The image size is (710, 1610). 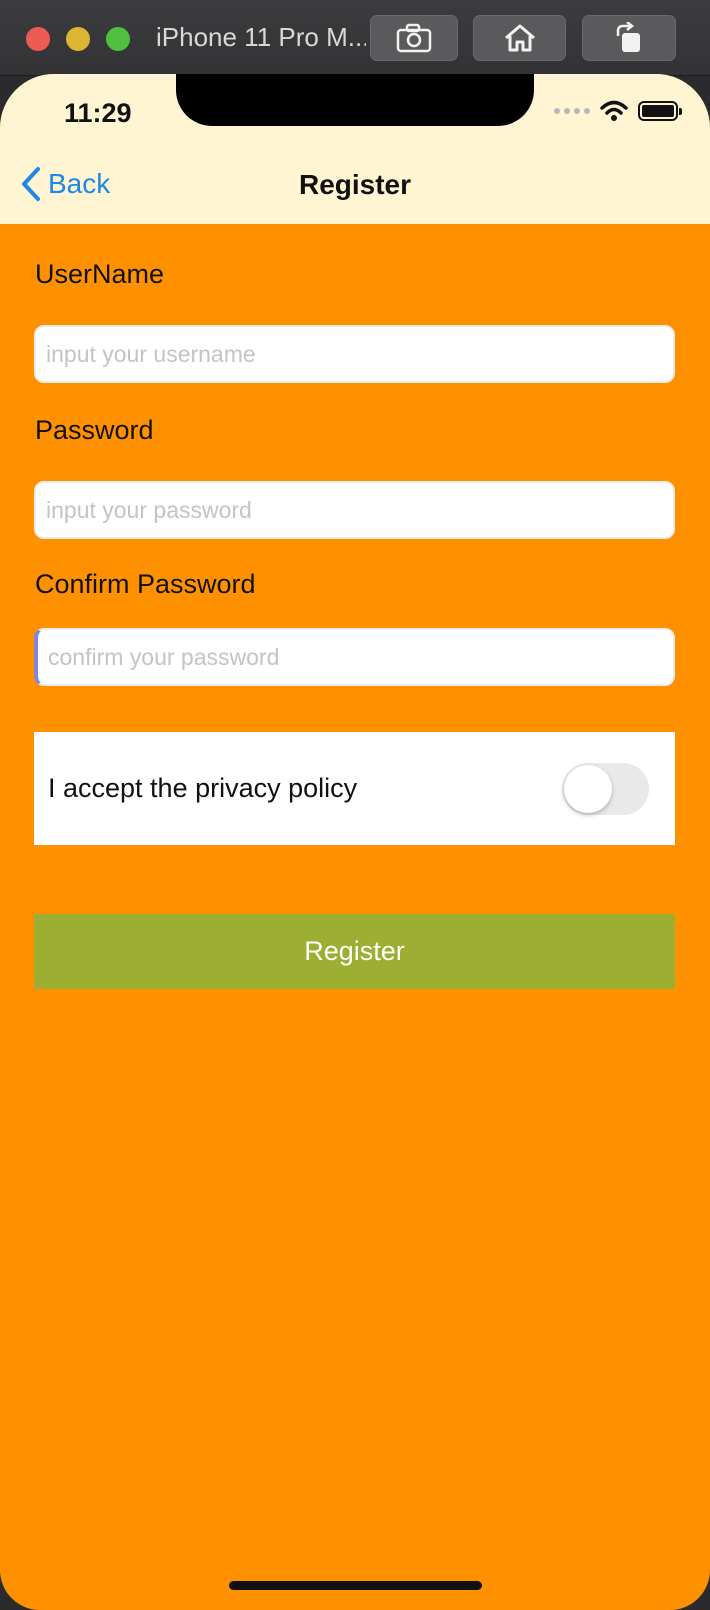 What do you see at coordinates (355, 100) in the screenshot?
I see `device-notch` at bounding box center [355, 100].